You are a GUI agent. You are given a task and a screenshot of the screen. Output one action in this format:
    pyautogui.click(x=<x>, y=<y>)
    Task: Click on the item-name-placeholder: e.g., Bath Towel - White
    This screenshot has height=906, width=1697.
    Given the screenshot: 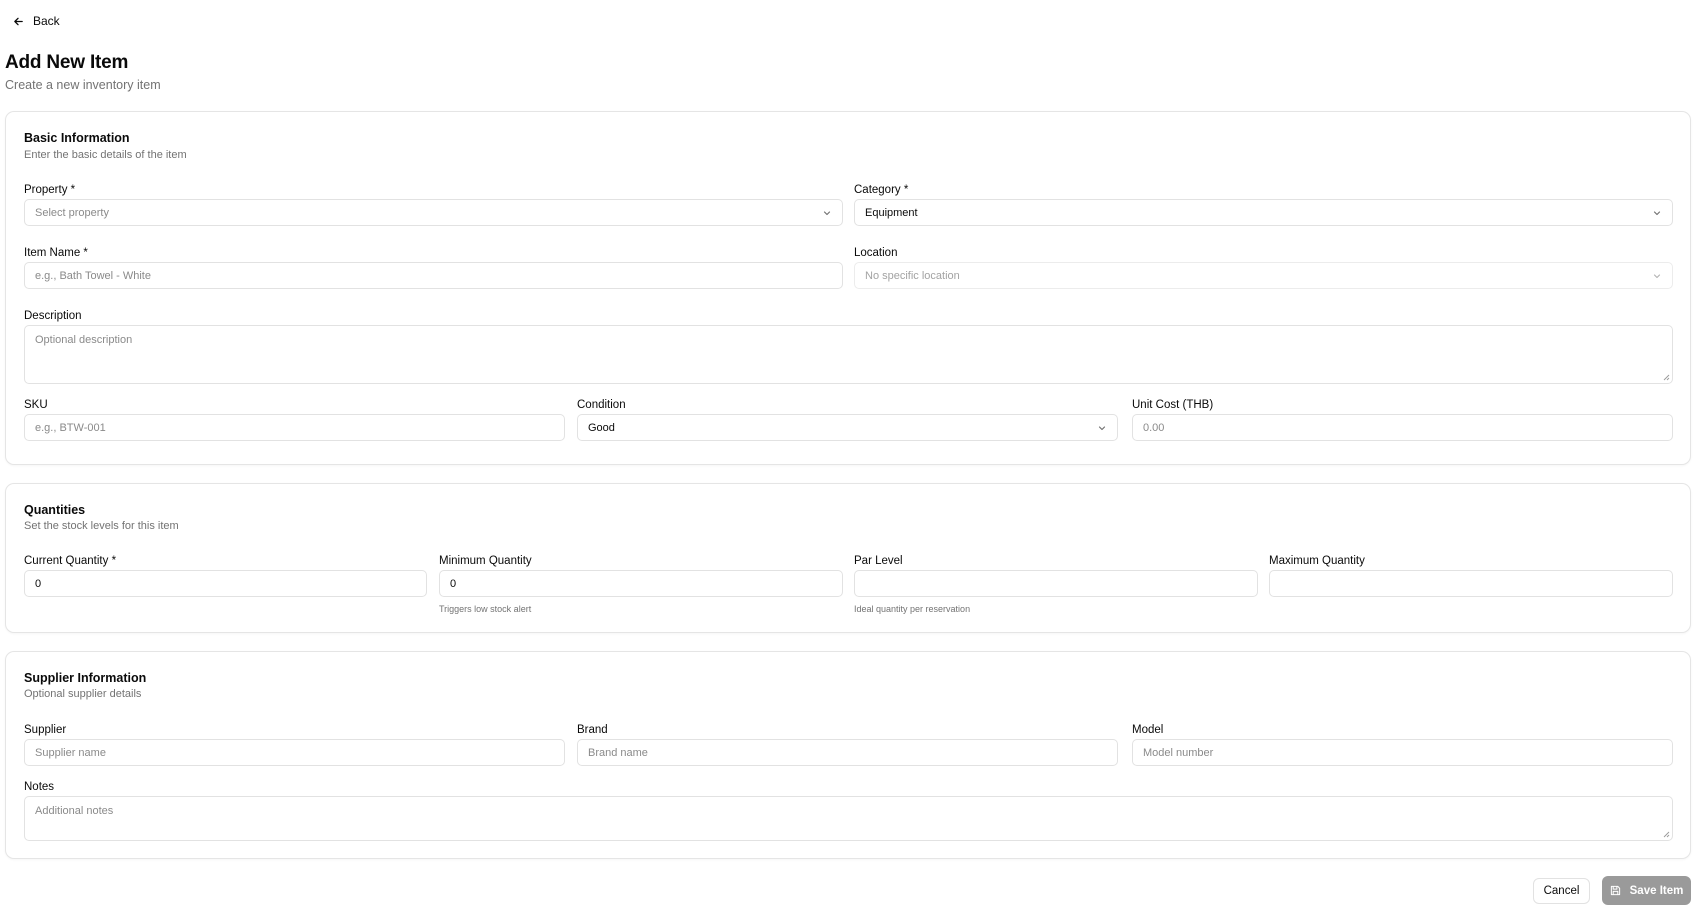 What is the action you would take?
    pyautogui.click(x=93, y=275)
    